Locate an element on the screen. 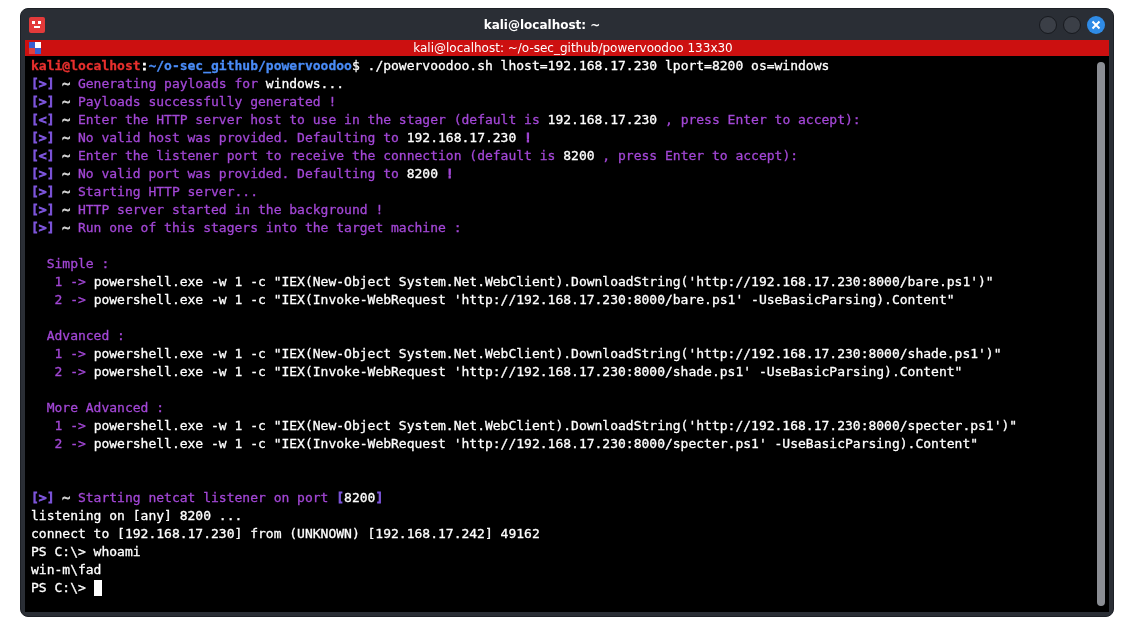 The width and height of the screenshot is (1134, 629). terminal-line: [<] ~ Enter the HTTP server host to use in the stager (default is 192.168.17.230 , press Enter to accept): is located at coordinates (446, 120).